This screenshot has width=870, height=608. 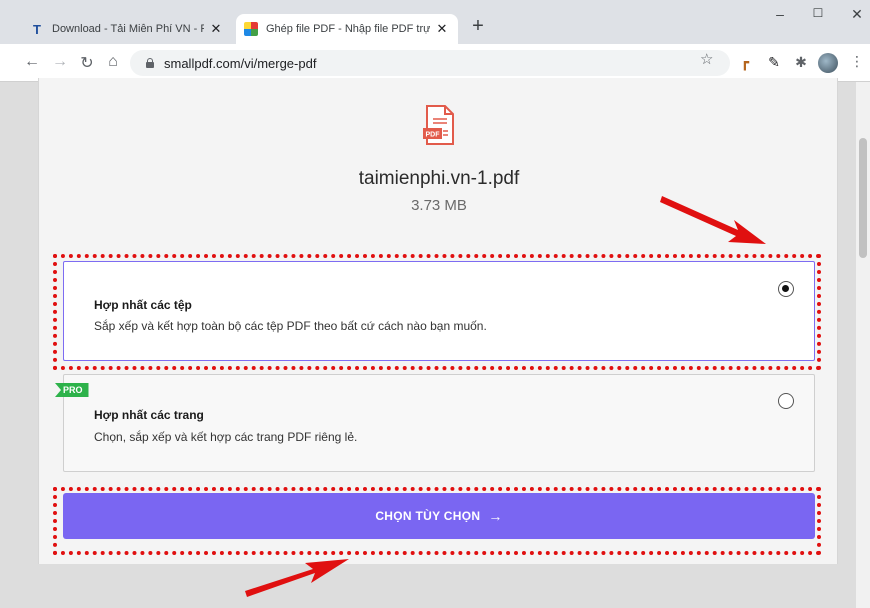 I want to click on tab-title: Download - Tải Miễn Phí VN - Pl, so click(x=128, y=29).